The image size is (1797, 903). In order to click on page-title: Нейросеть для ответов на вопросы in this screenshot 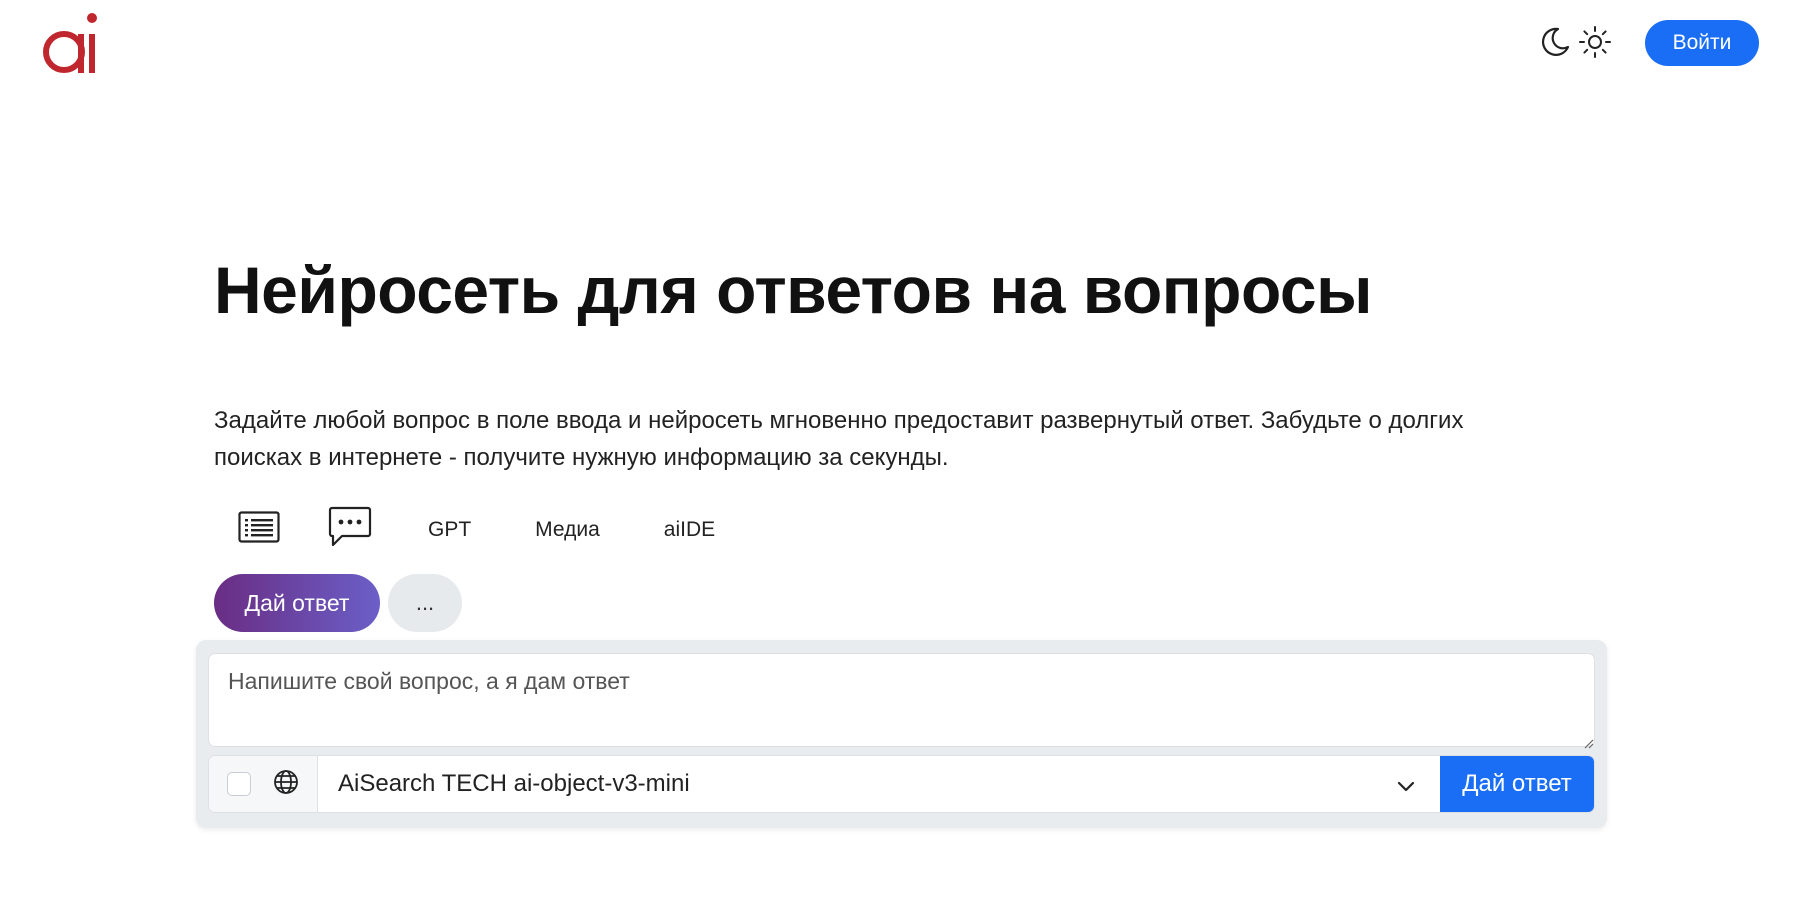, I will do `click(793, 290)`.